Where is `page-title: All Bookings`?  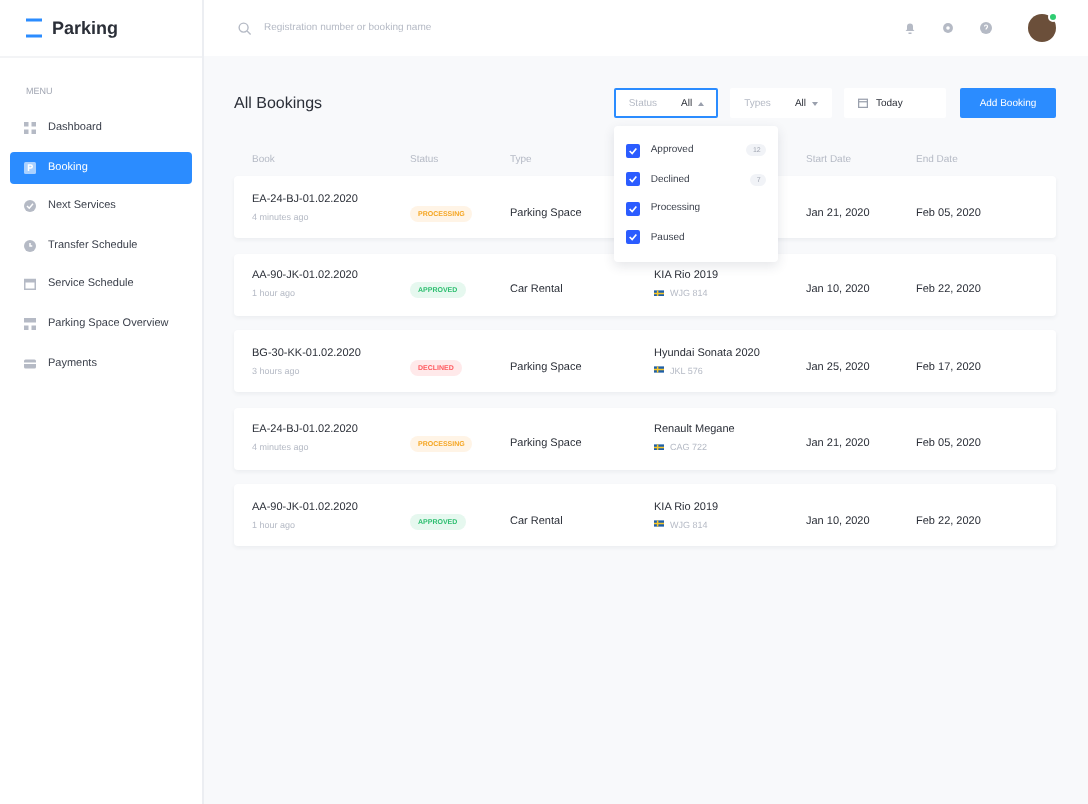
page-title: All Bookings is located at coordinates (278, 103).